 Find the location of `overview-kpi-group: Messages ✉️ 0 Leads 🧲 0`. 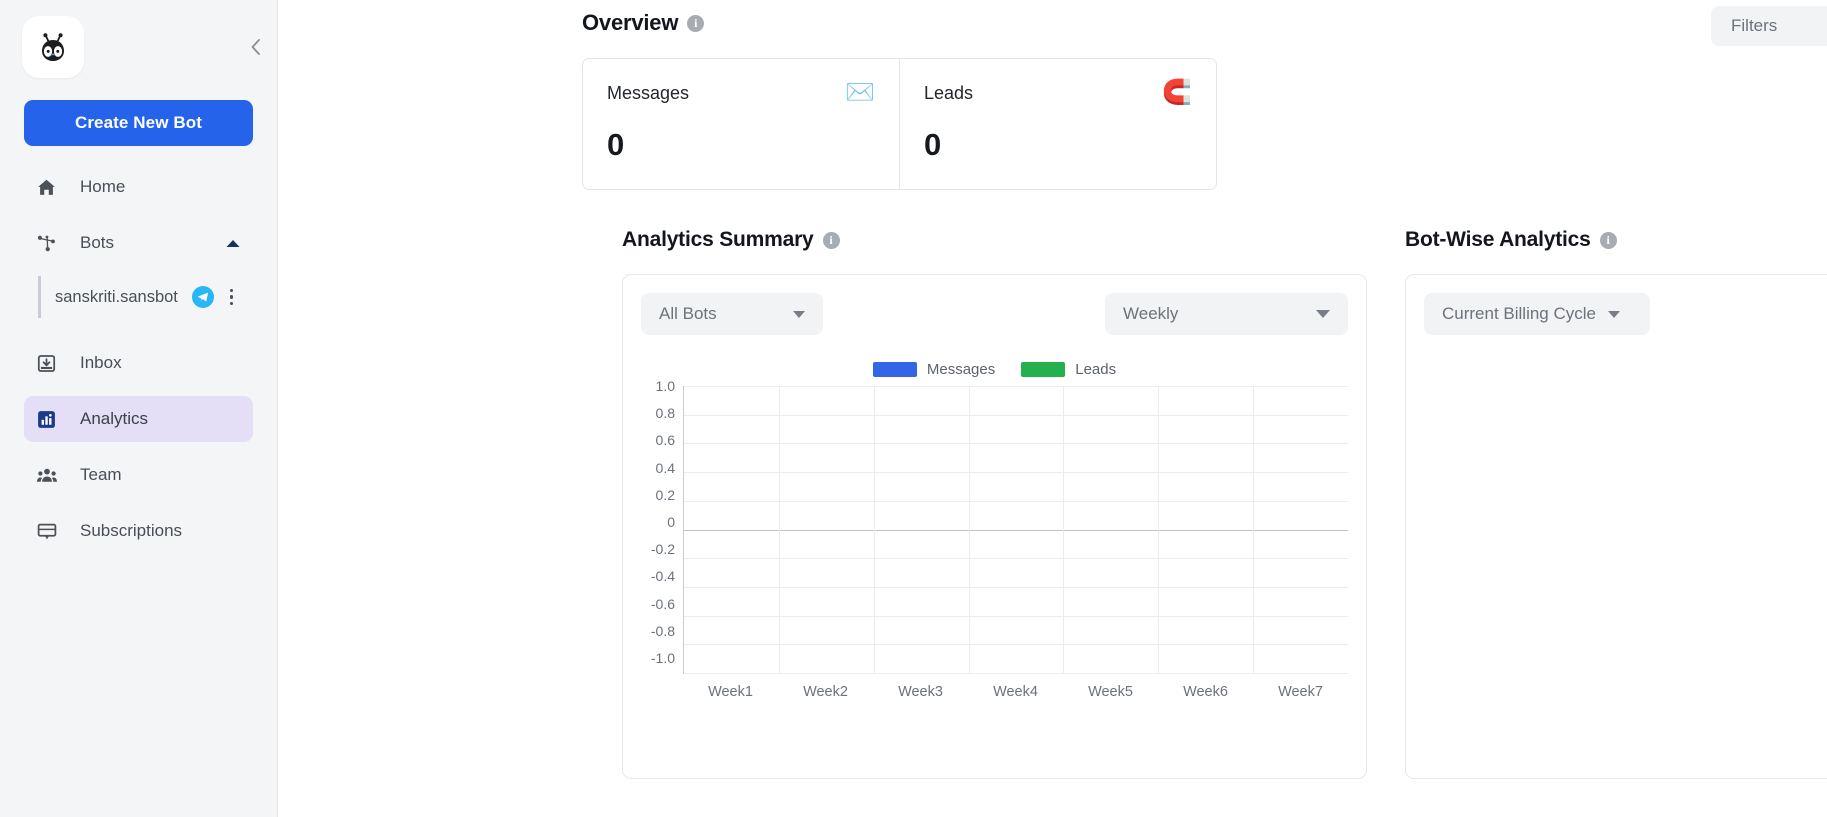

overview-kpi-group: Messages ✉️ 0 Leads 🧲 0 is located at coordinates (899, 124).